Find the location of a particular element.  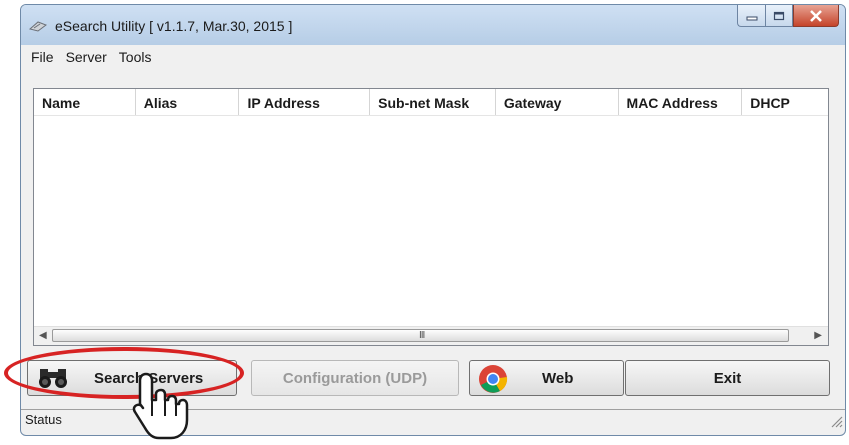

scroll-thumb: III is located at coordinates (420, 335).